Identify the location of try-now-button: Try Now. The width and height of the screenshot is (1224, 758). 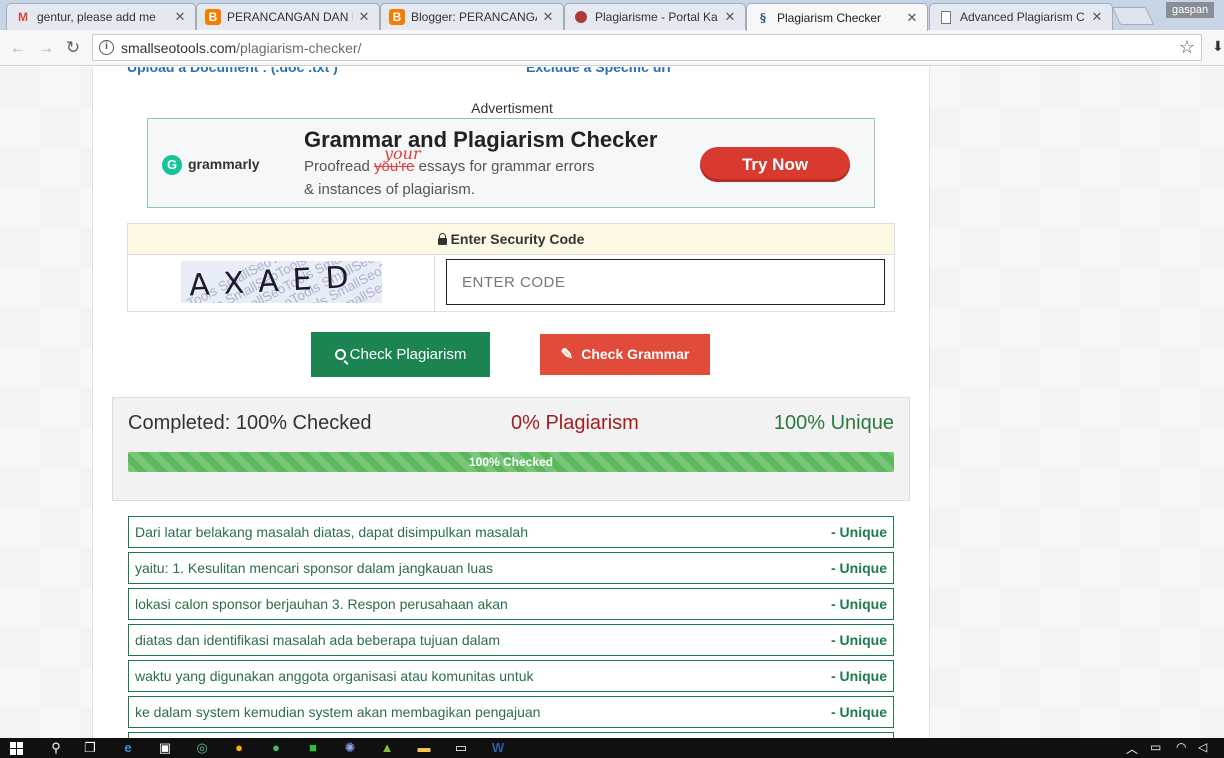
(775, 164).